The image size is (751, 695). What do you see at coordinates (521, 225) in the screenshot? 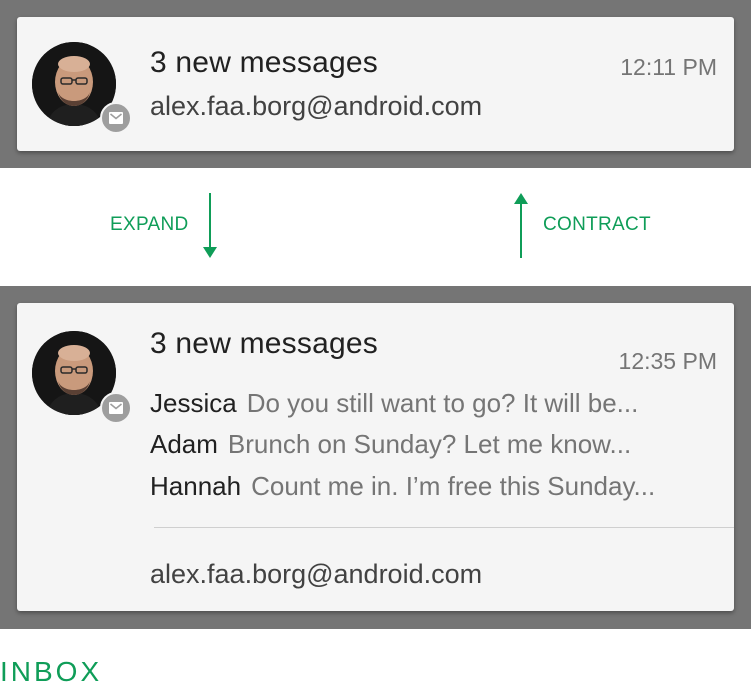
I see `arrow-up-icon` at bounding box center [521, 225].